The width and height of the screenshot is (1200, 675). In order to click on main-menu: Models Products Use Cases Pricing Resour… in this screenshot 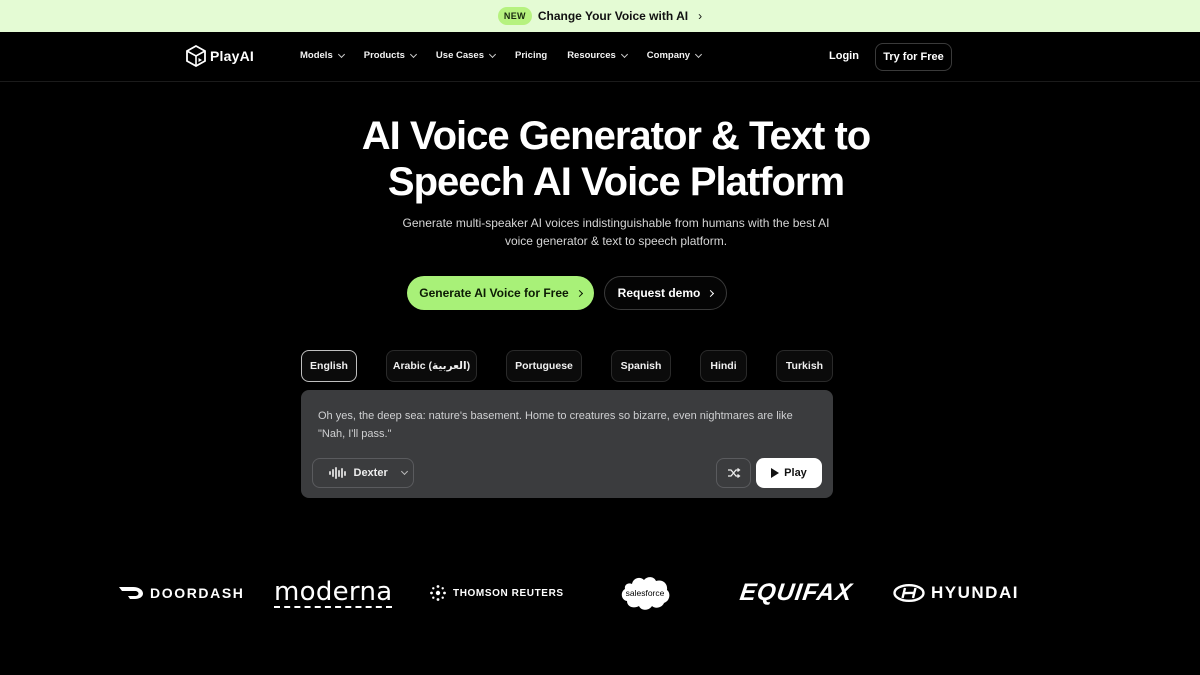, I will do `click(501, 55)`.